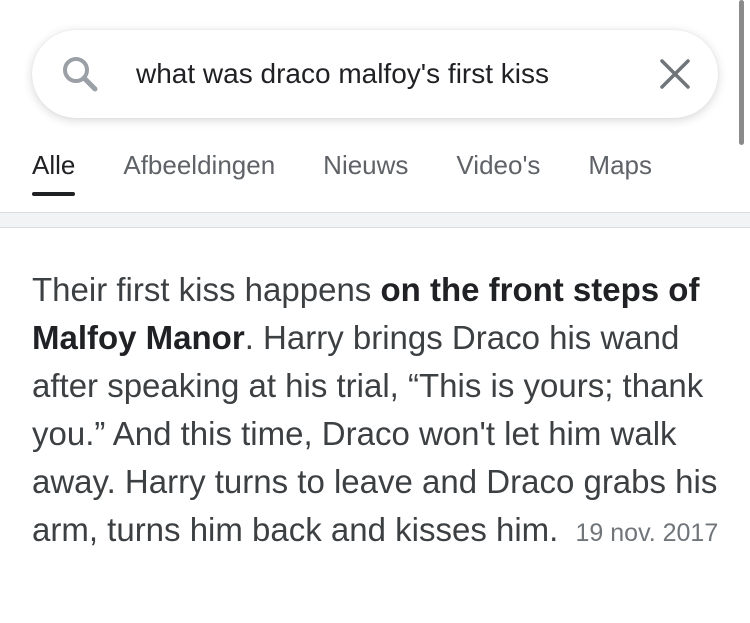 This screenshot has height=623, width=750. I want to click on section-divider, so click(375, 220).